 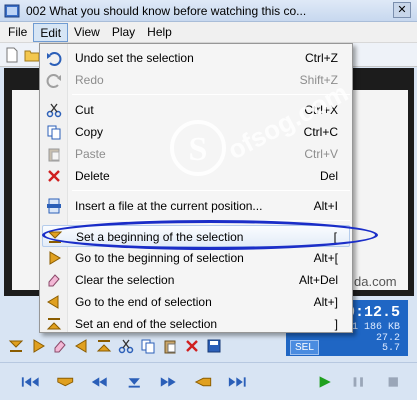 I want to click on menu-item-clear-selection: Clear the selection Alt+Del, so click(x=196, y=280).